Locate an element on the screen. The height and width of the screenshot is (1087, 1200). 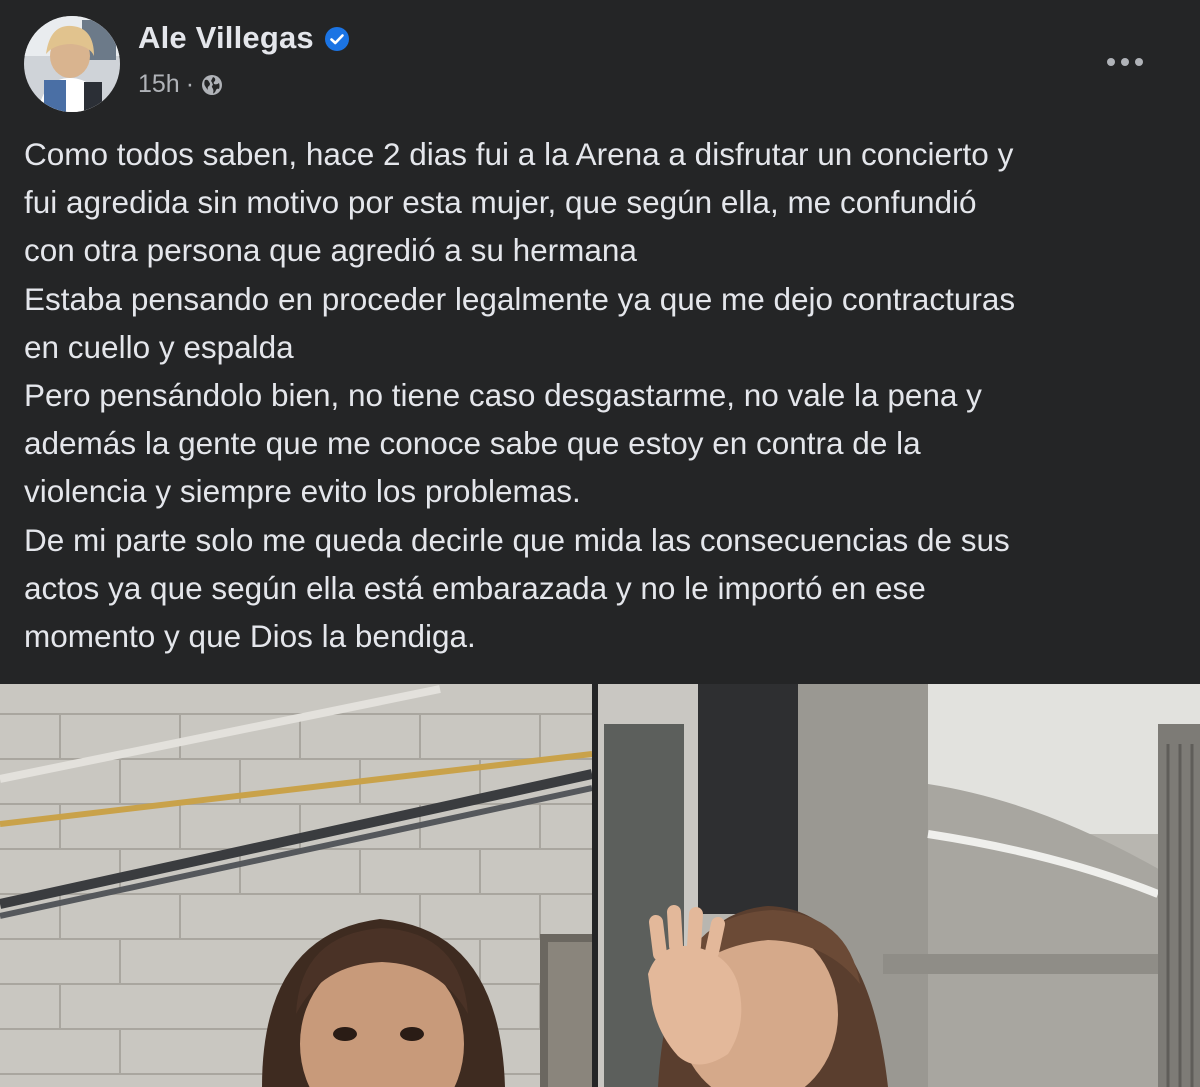
author-avatar is located at coordinates (72, 64).